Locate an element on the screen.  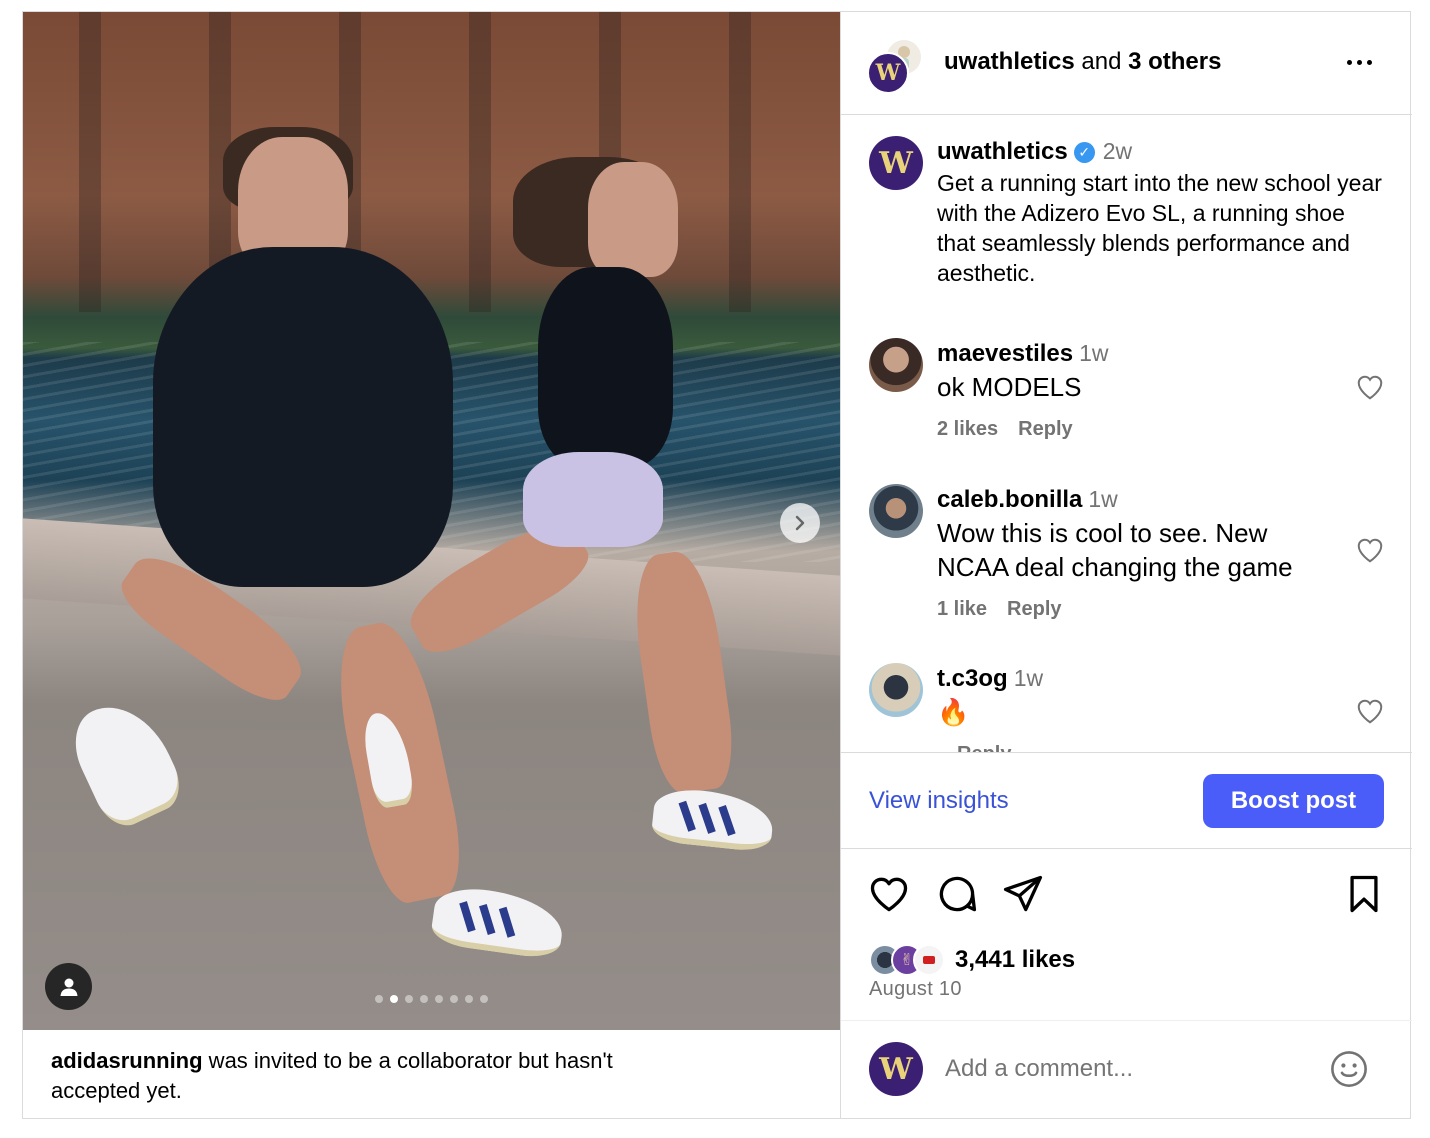
user-tag-button is located at coordinates (68, 986).